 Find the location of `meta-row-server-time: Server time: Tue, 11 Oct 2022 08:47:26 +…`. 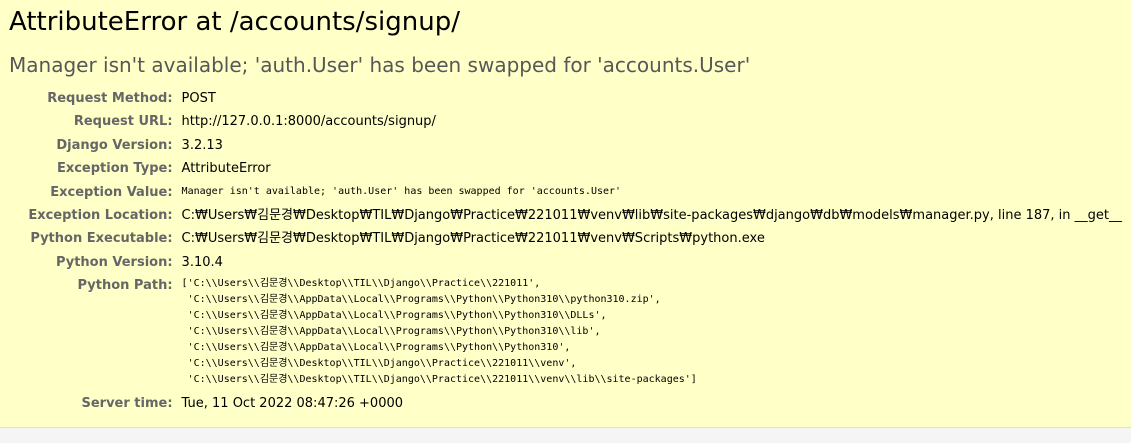

meta-row-server-time: Server time: Tue, 11 Oct 2022 08:47:26 +… is located at coordinates (565, 403).